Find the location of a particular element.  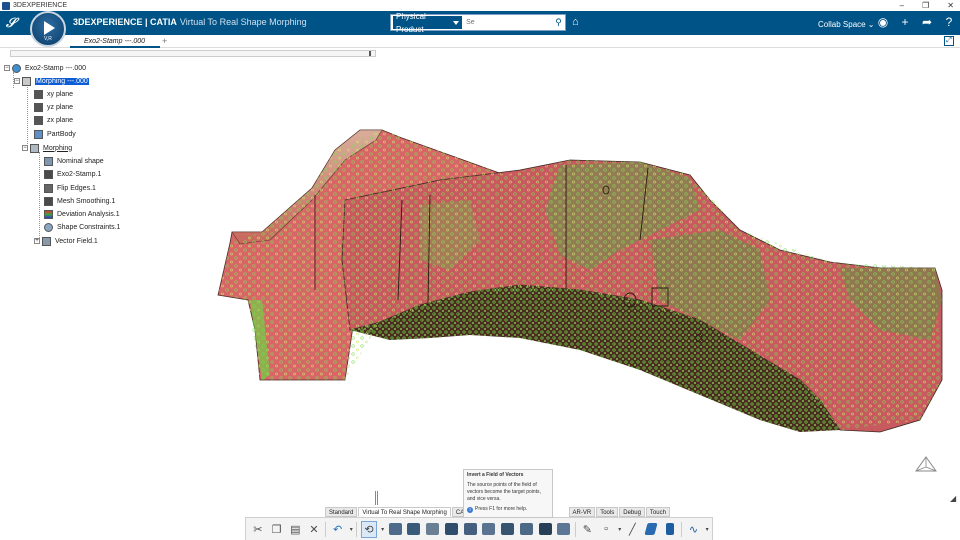

invert-vectors-icon: ⟲ is located at coordinates (368, 529).